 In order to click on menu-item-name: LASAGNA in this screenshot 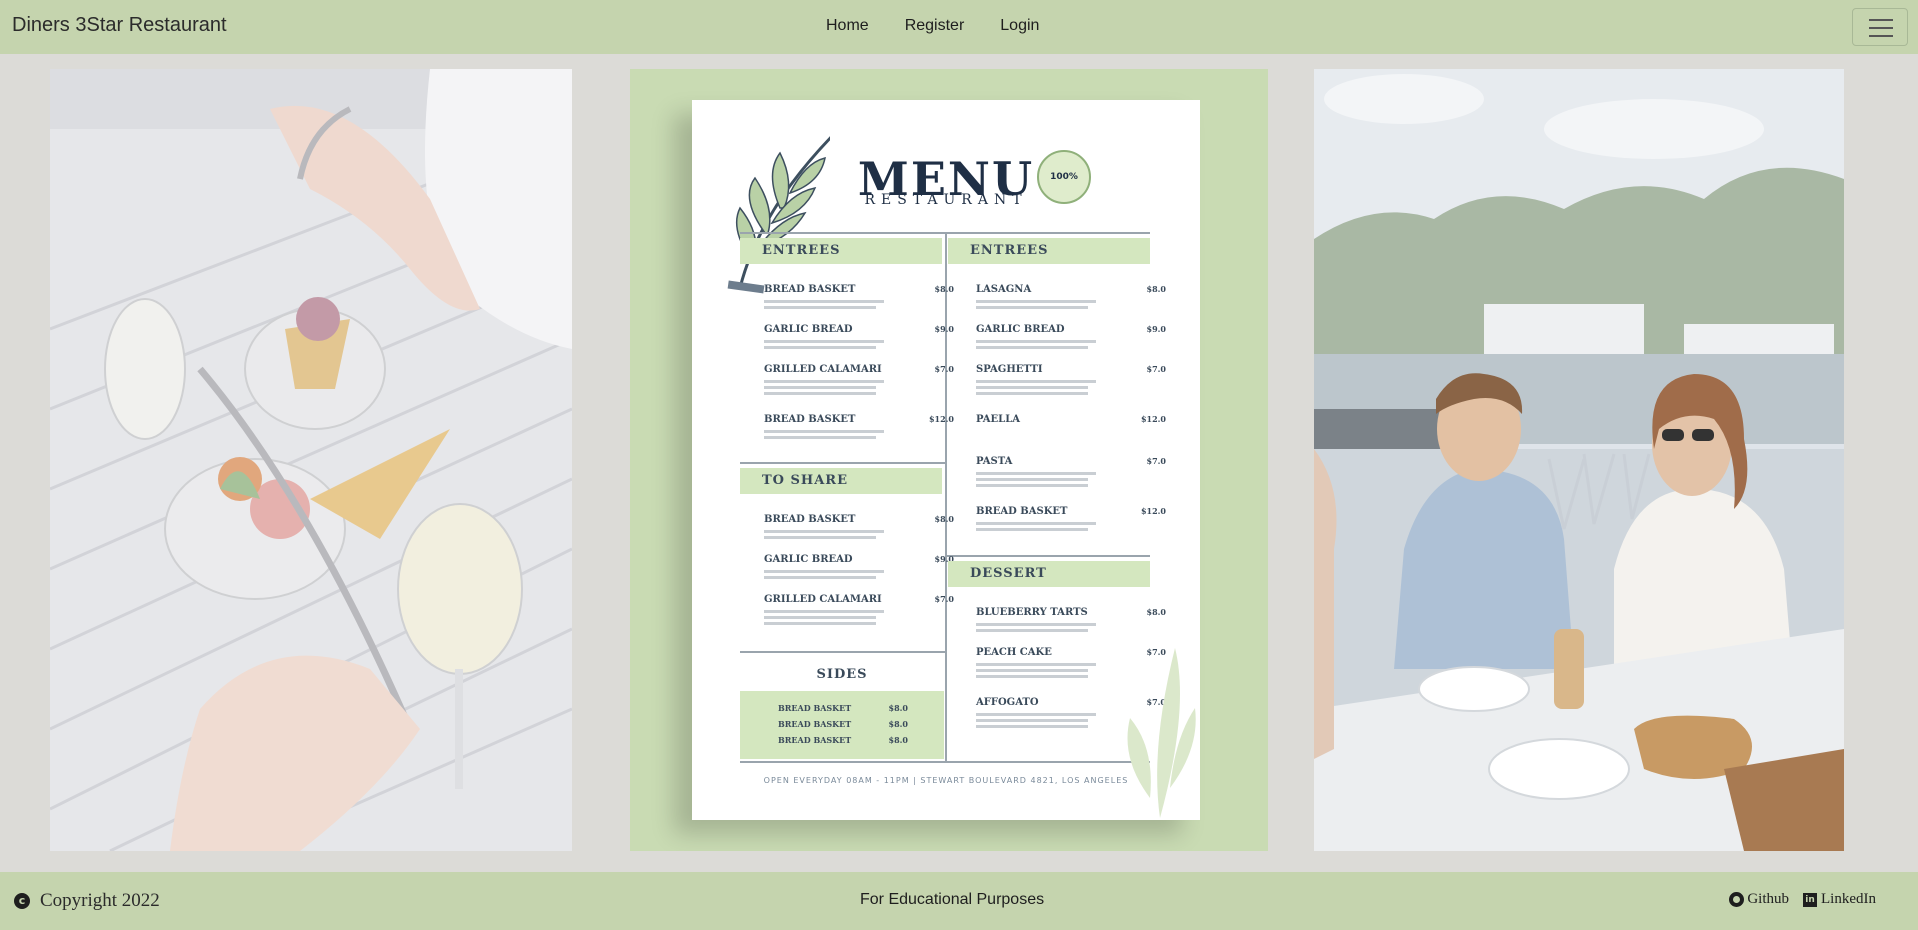, I will do `click(1004, 289)`.